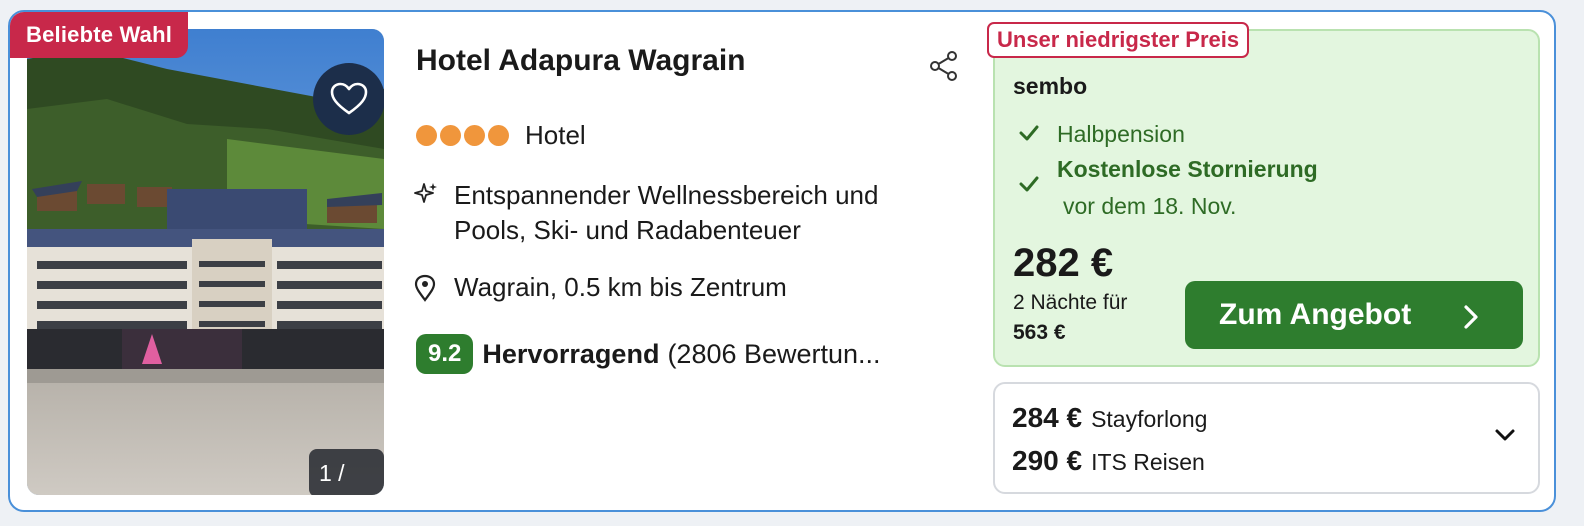  What do you see at coordinates (1050, 86) in the screenshot?
I see `offer-provider: sembo` at bounding box center [1050, 86].